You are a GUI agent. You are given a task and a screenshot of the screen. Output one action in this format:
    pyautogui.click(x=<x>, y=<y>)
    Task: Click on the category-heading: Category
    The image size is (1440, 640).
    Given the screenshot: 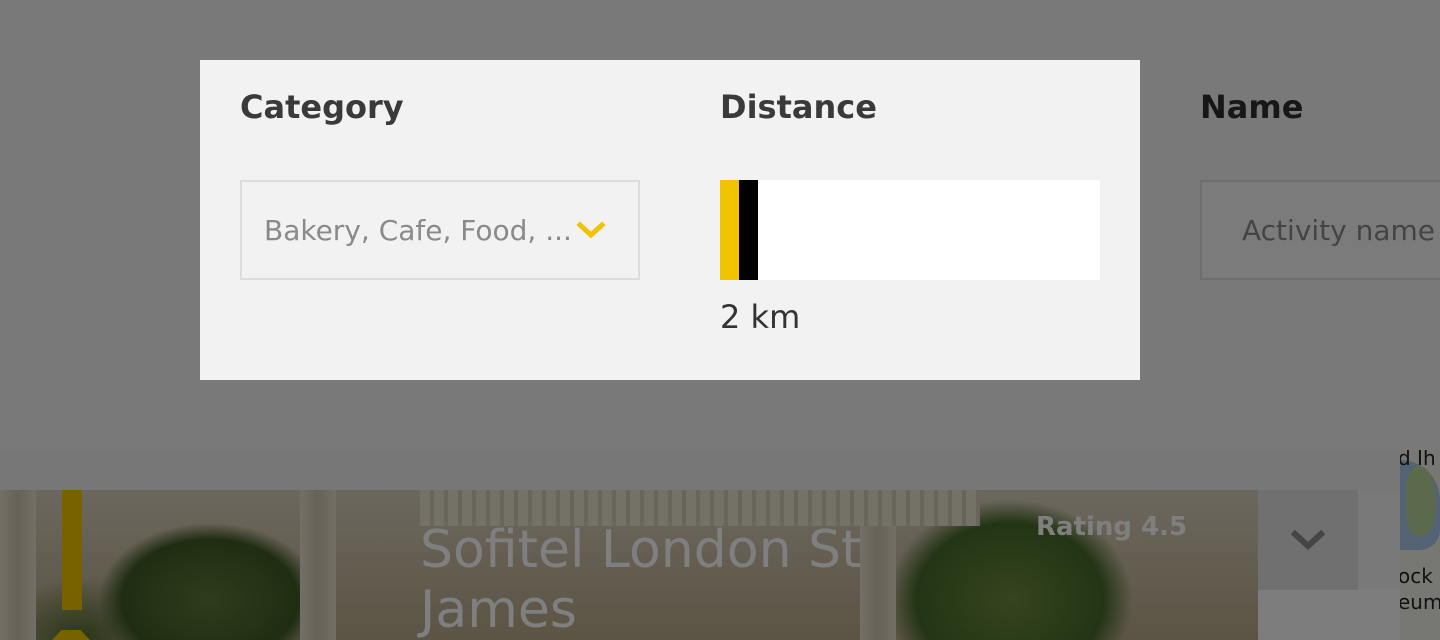 What is the action you would take?
    pyautogui.click(x=322, y=107)
    